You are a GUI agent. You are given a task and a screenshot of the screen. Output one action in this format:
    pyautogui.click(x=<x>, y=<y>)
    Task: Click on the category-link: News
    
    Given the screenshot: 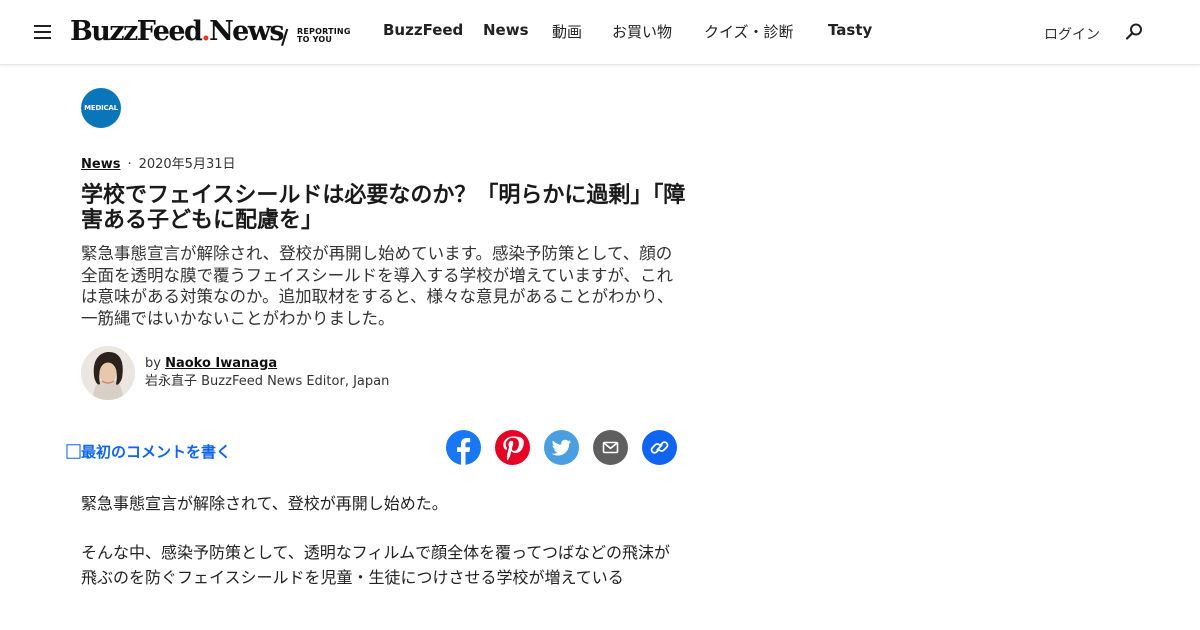 What is the action you would take?
    pyautogui.click(x=100, y=164)
    